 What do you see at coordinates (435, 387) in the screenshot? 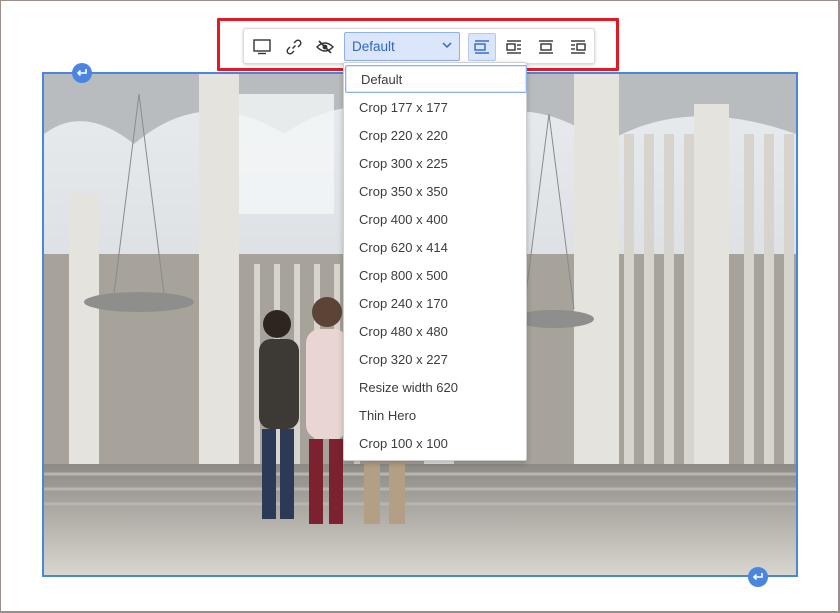
I see `dropdown-item-resize-width-620: Resize width 620` at bounding box center [435, 387].